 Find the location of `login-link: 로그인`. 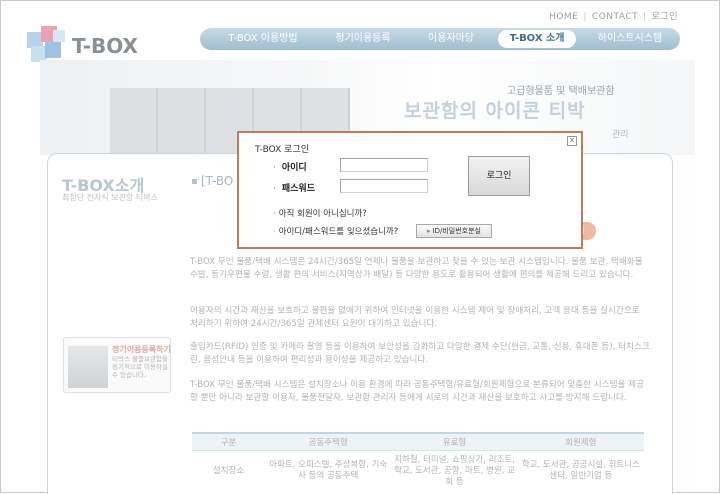

login-link: 로그인 is located at coordinates (665, 15).